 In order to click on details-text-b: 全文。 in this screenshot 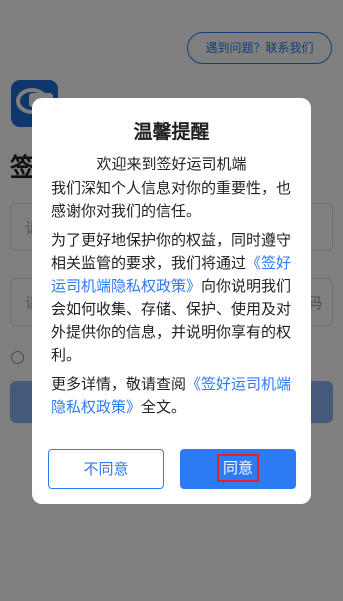, I will do `click(164, 407)`.